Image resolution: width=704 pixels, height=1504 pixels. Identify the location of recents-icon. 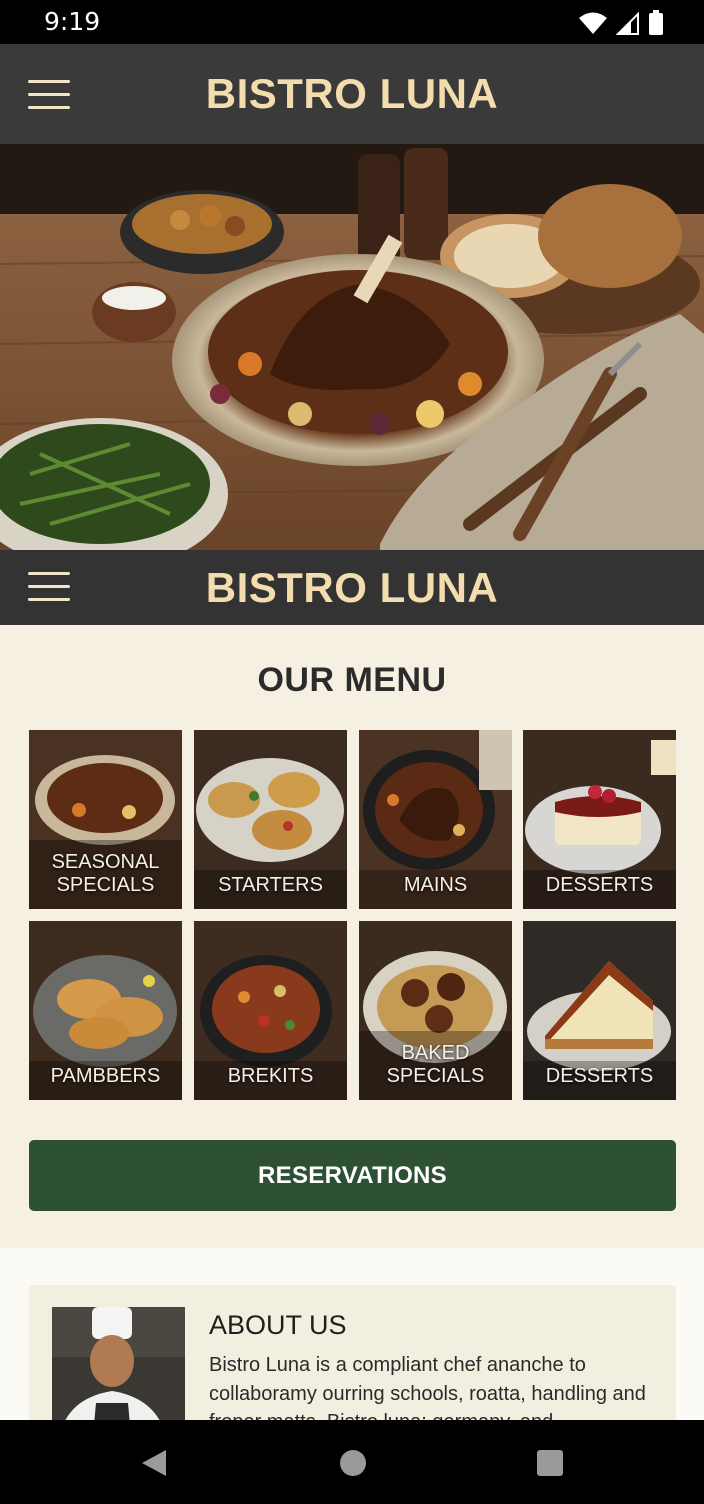
(550, 1463).